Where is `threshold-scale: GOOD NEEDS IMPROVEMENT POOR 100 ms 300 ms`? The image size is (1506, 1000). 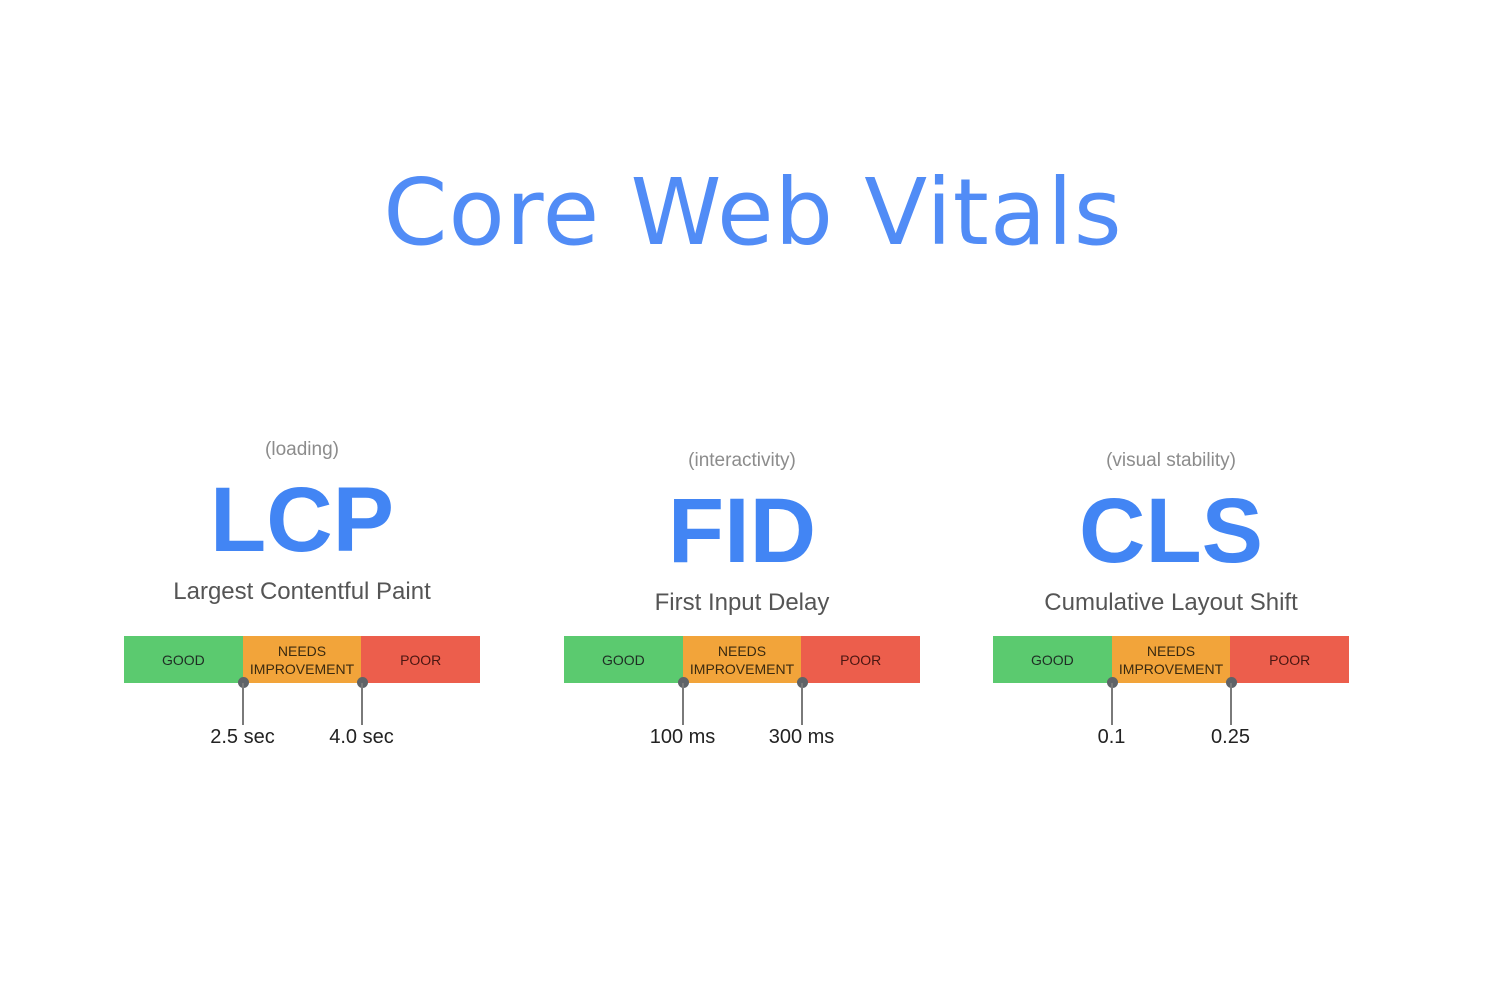 threshold-scale: GOOD NEEDS IMPROVEMENT POOR 100 ms 300 ms is located at coordinates (742, 706).